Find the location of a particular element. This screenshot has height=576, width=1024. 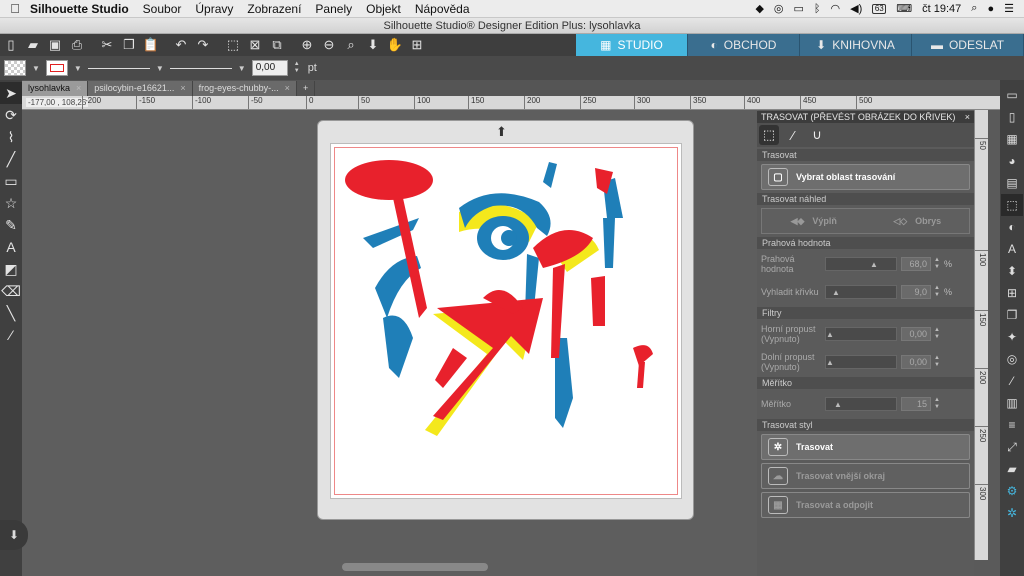

expand-icon: ⤢ is located at coordinates (1012, 447).